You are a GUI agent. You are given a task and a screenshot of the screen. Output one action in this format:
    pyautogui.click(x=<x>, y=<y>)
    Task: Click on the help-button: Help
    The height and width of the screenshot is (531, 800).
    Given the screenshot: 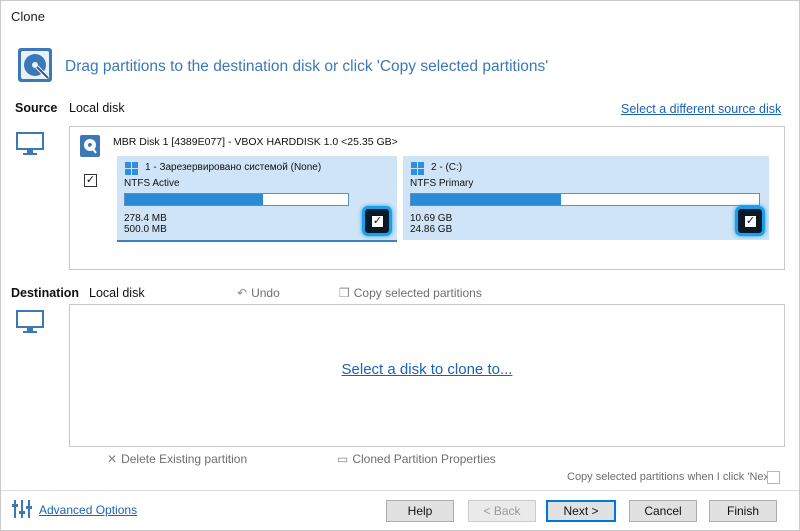 What is the action you would take?
    pyautogui.click(x=420, y=511)
    